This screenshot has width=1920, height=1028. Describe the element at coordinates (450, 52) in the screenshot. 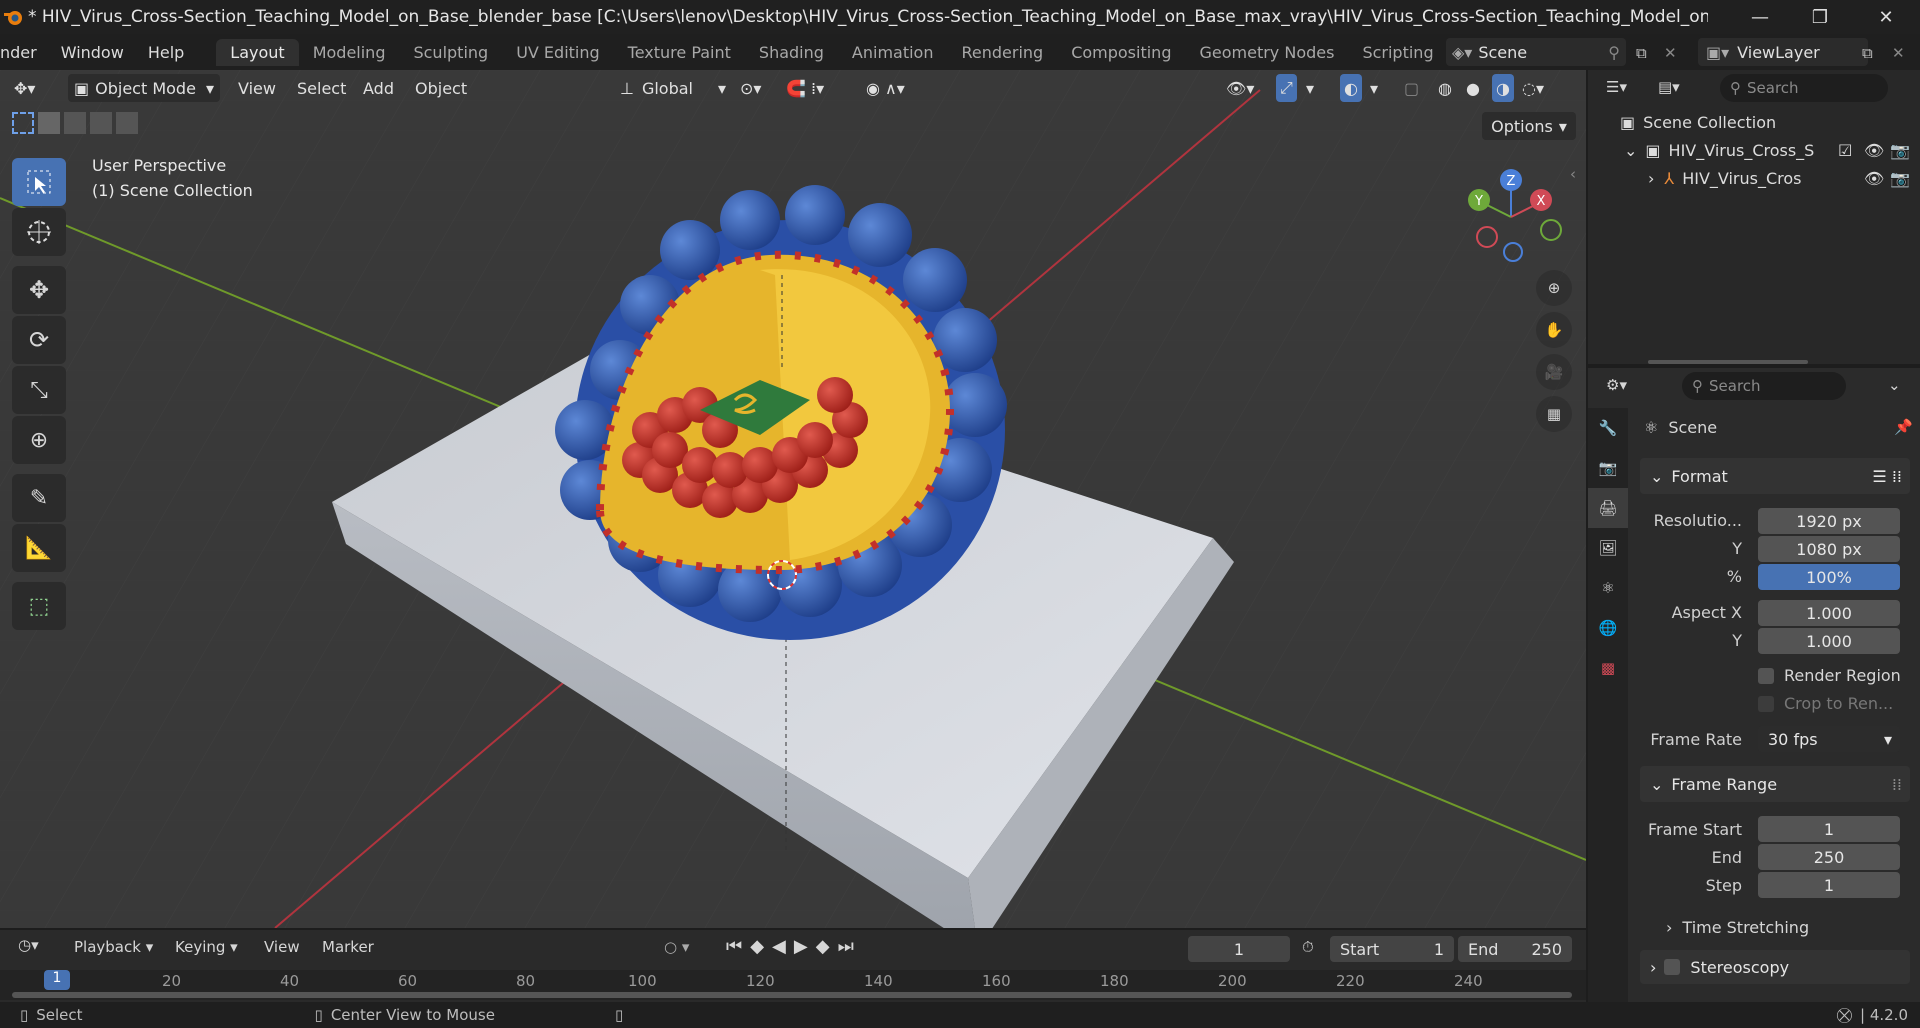

I see `tab-sculpting: Sculpting` at that location.